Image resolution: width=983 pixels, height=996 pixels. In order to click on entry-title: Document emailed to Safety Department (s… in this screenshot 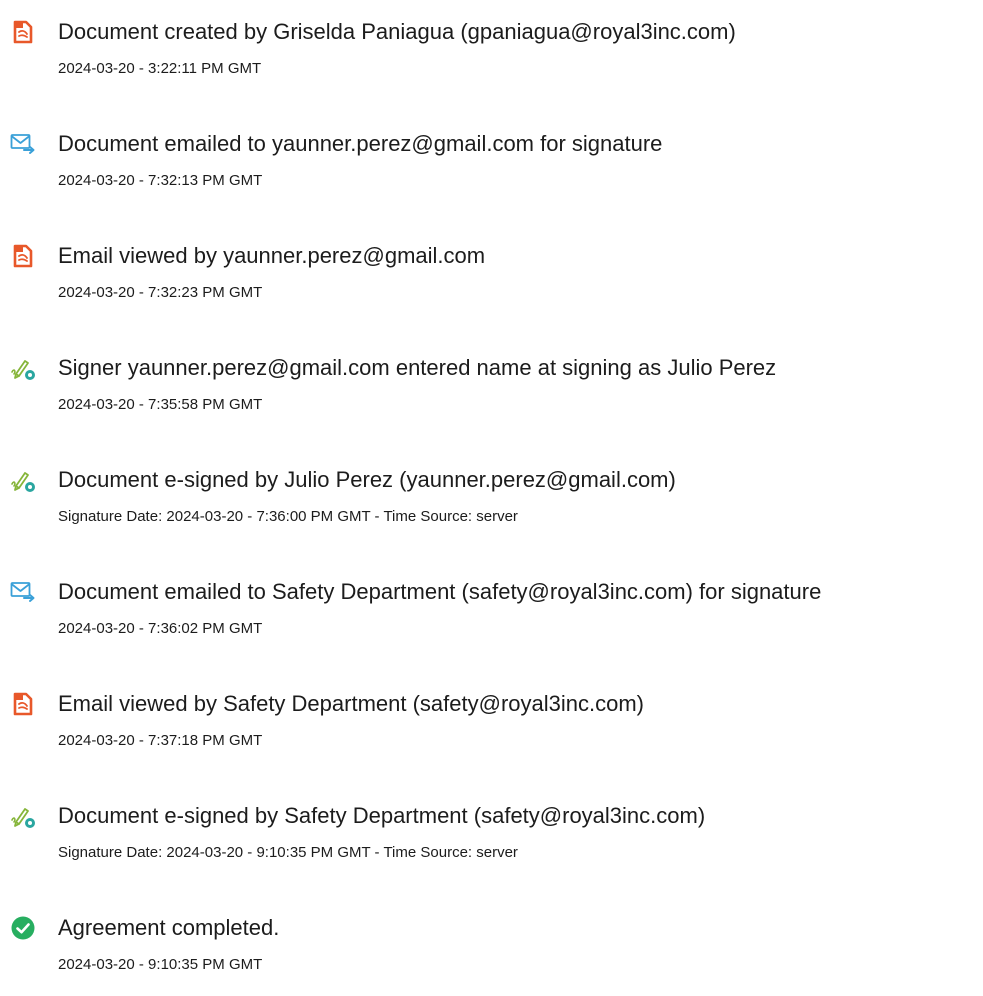, I will do `click(440, 591)`.